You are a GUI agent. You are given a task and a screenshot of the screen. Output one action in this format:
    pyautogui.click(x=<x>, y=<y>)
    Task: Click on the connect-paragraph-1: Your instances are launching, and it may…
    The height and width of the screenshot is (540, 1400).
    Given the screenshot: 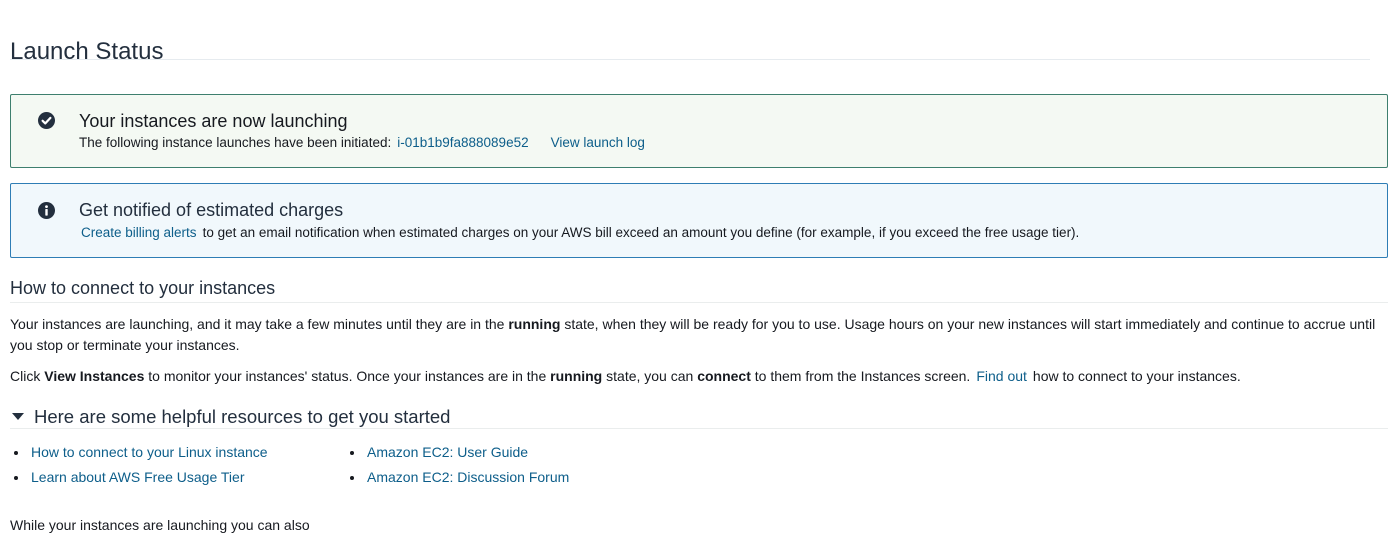 What is the action you would take?
    pyautogui.click(x=697, y=335)
    